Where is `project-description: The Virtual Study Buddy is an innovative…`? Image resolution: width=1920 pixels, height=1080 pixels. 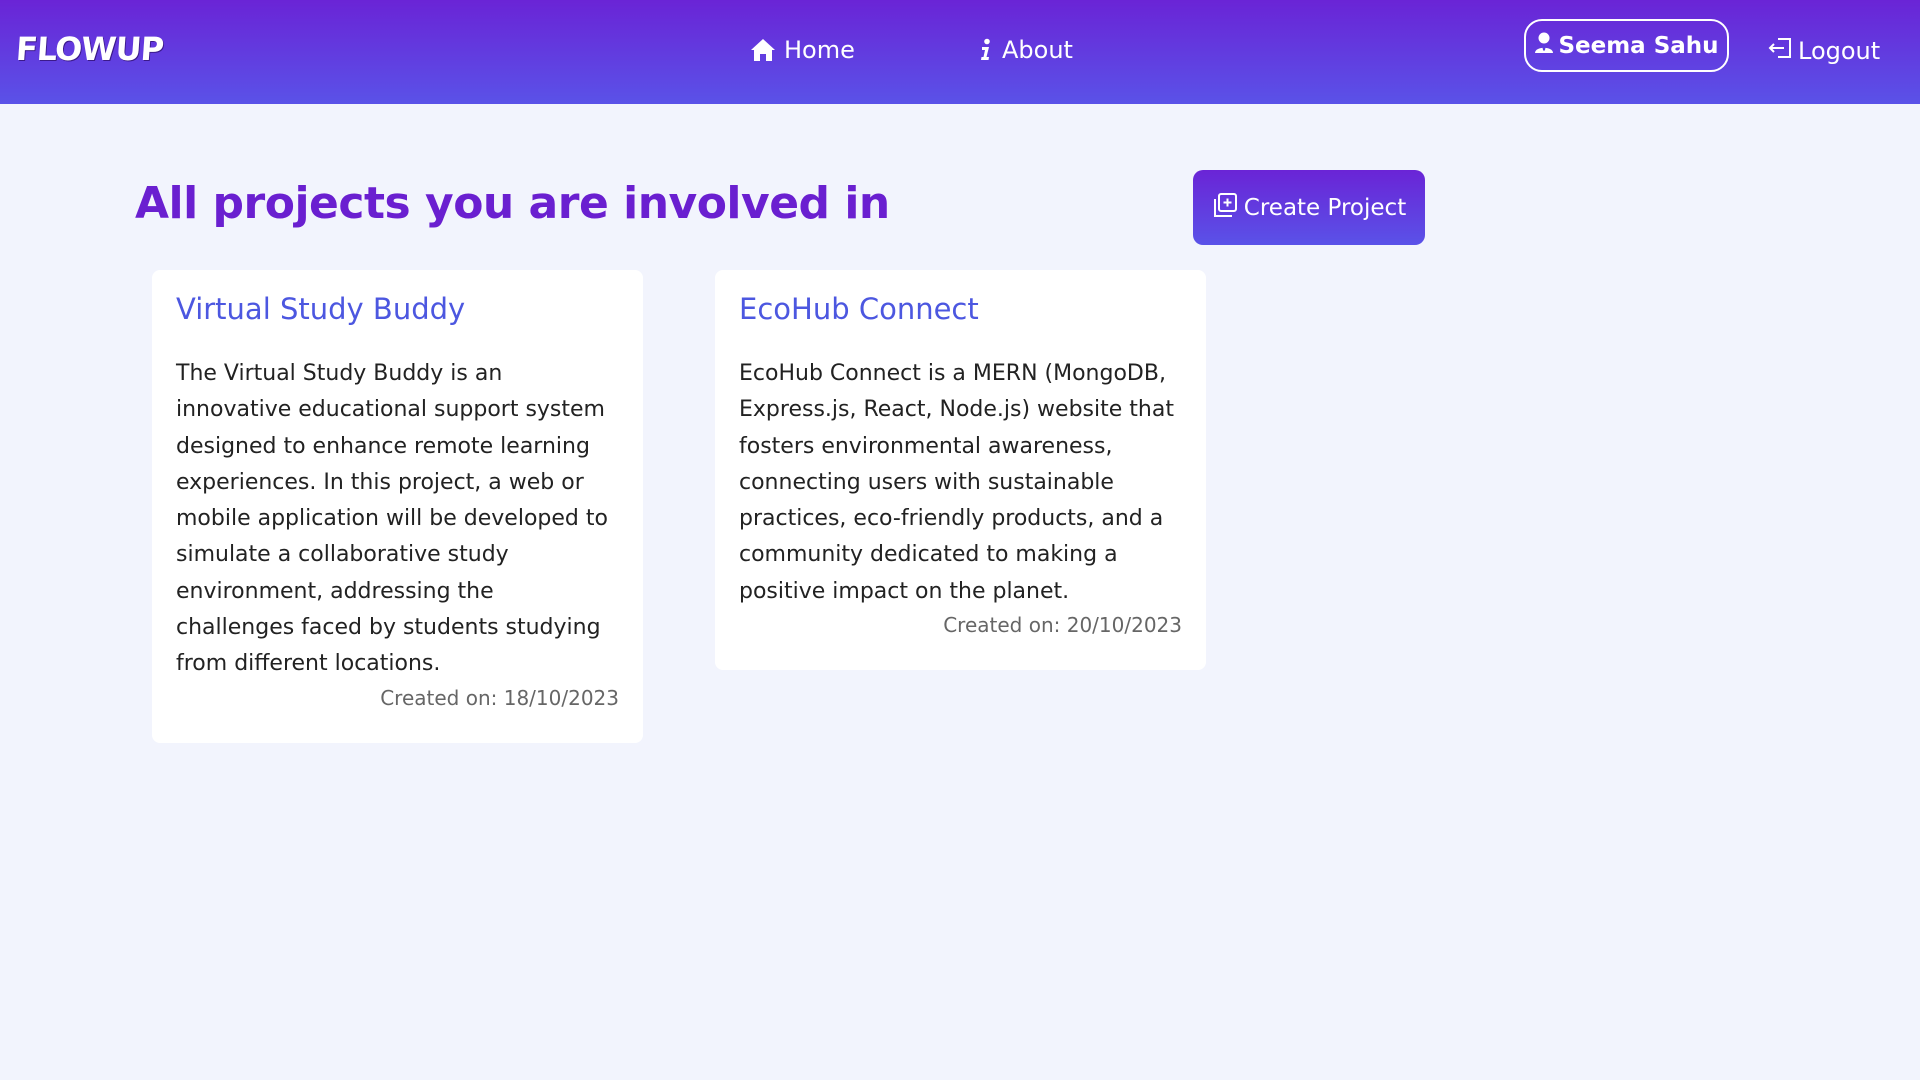
project-description: The Virtual Study Buddy is an innovative… is located at coordinates (392, 519).